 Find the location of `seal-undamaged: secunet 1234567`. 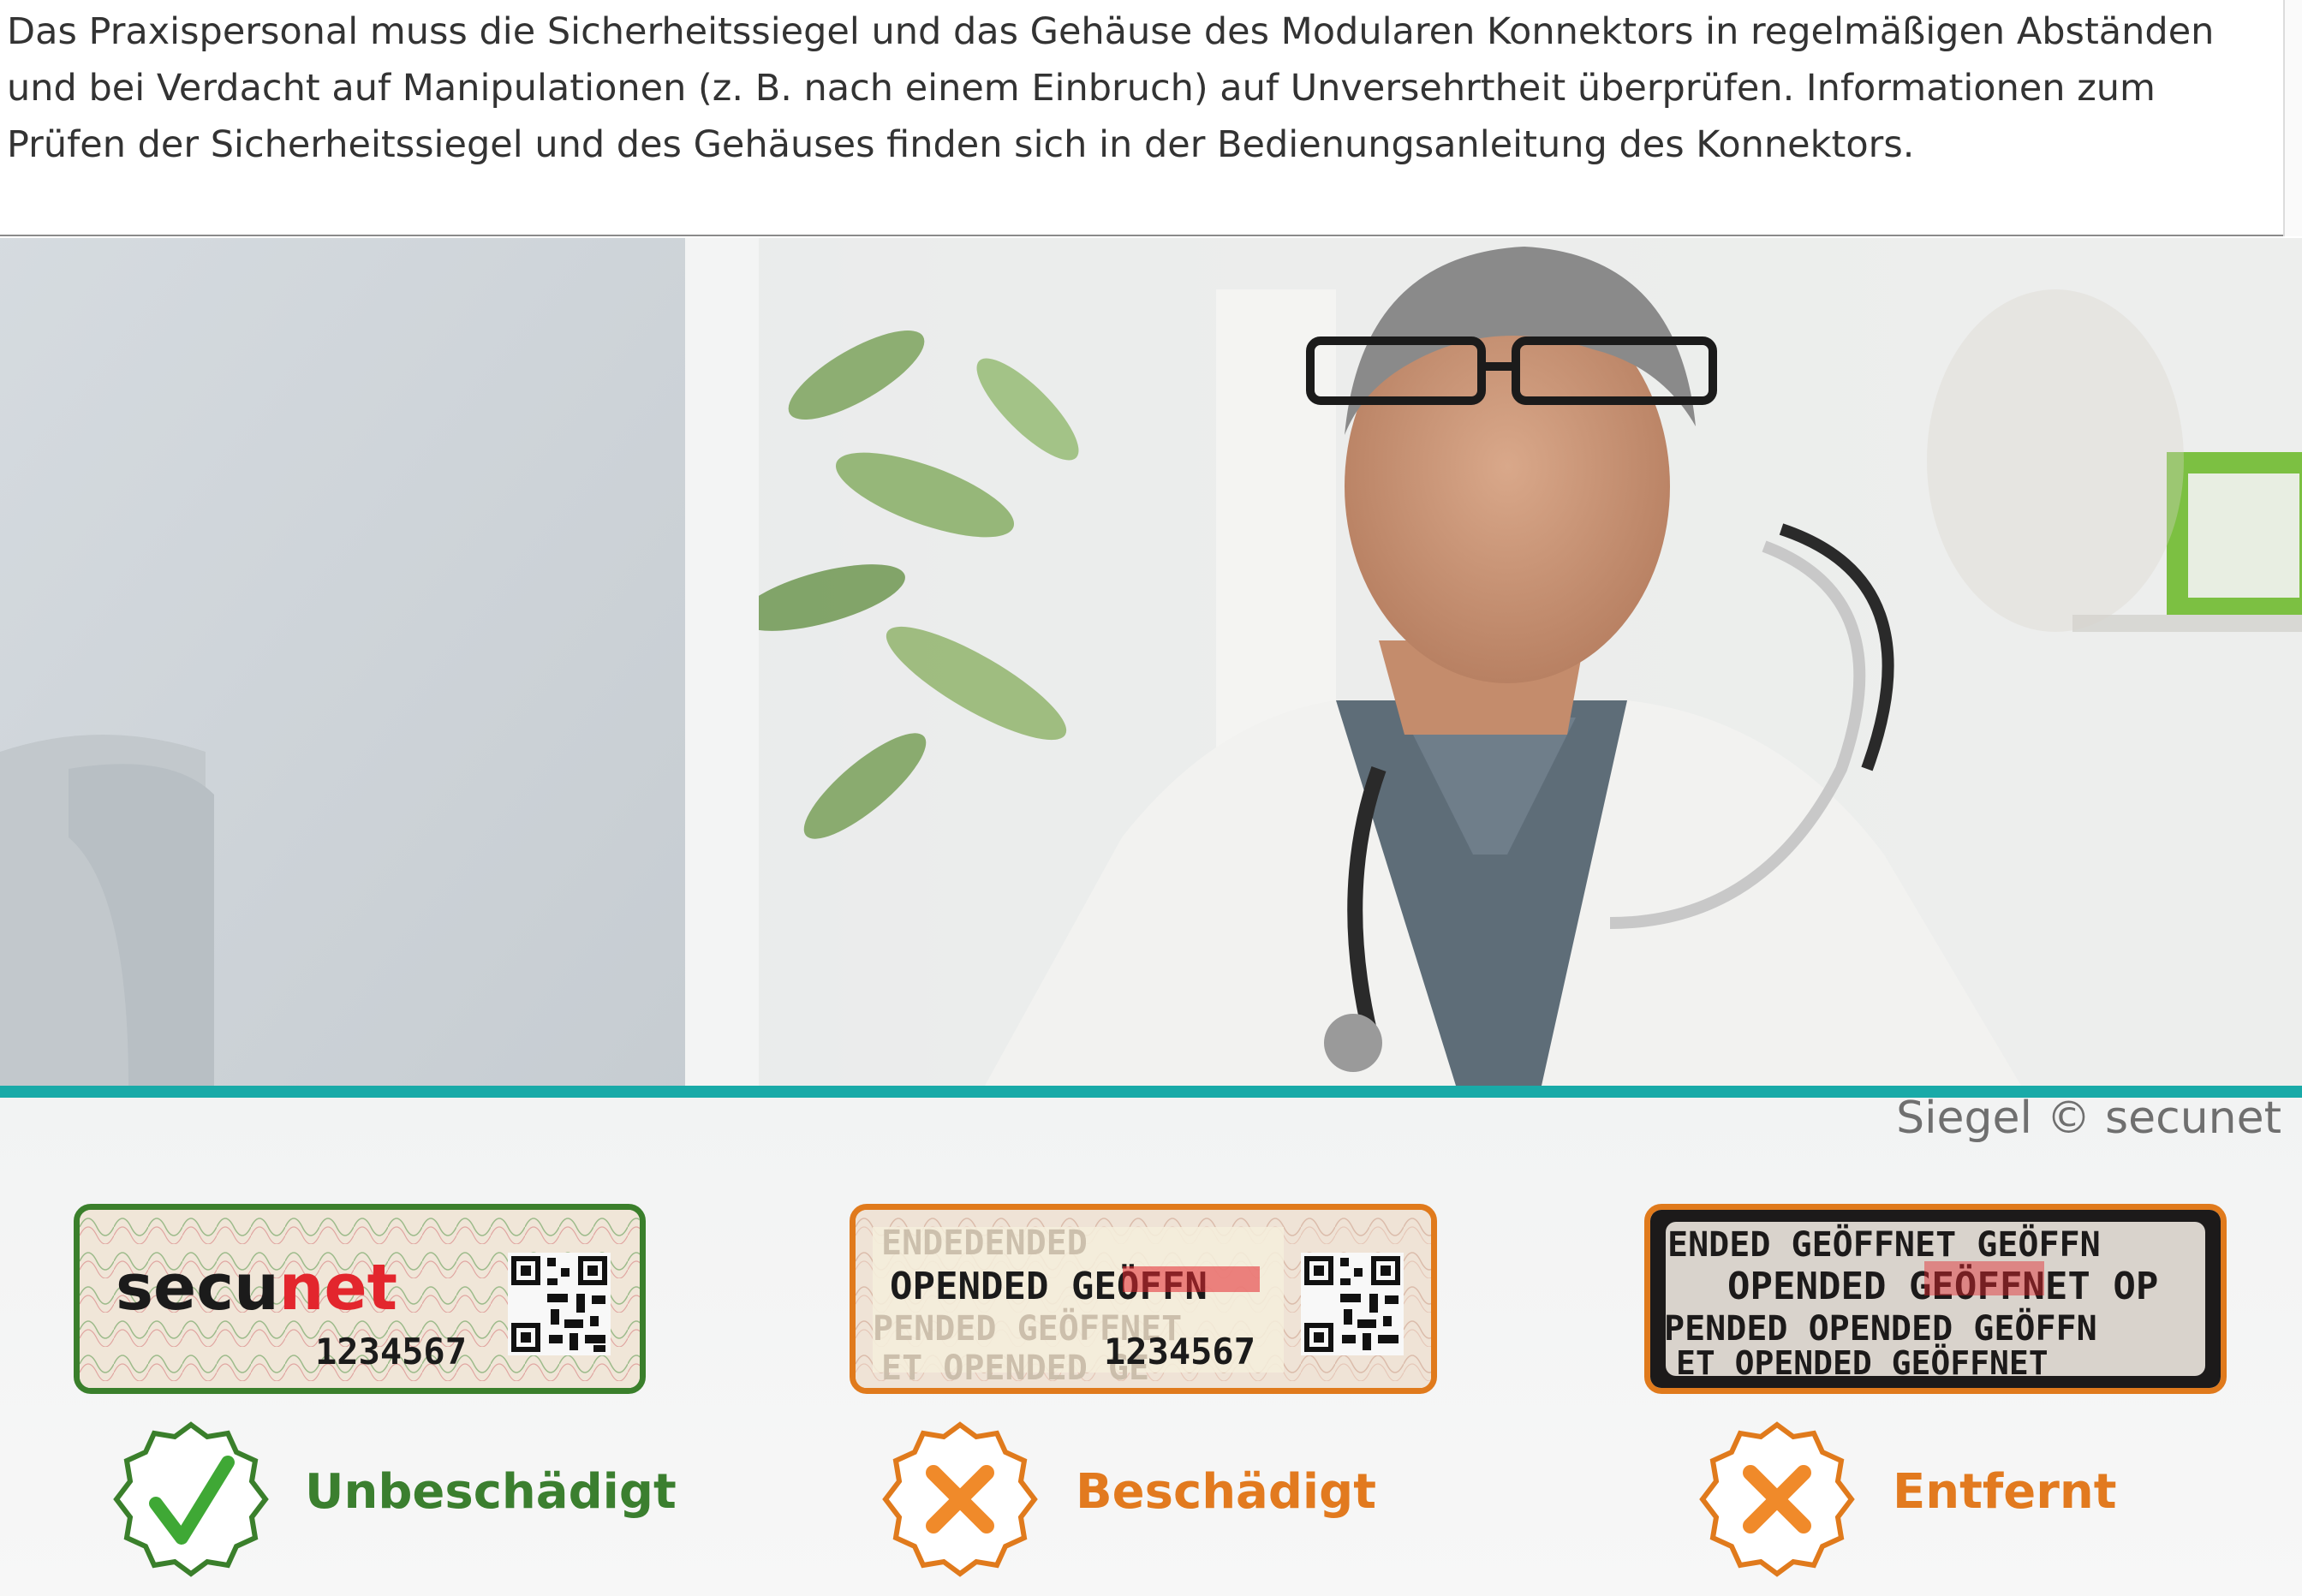

seal-undamaged: secunet 1234567 is located at coordinates (360, 1299).